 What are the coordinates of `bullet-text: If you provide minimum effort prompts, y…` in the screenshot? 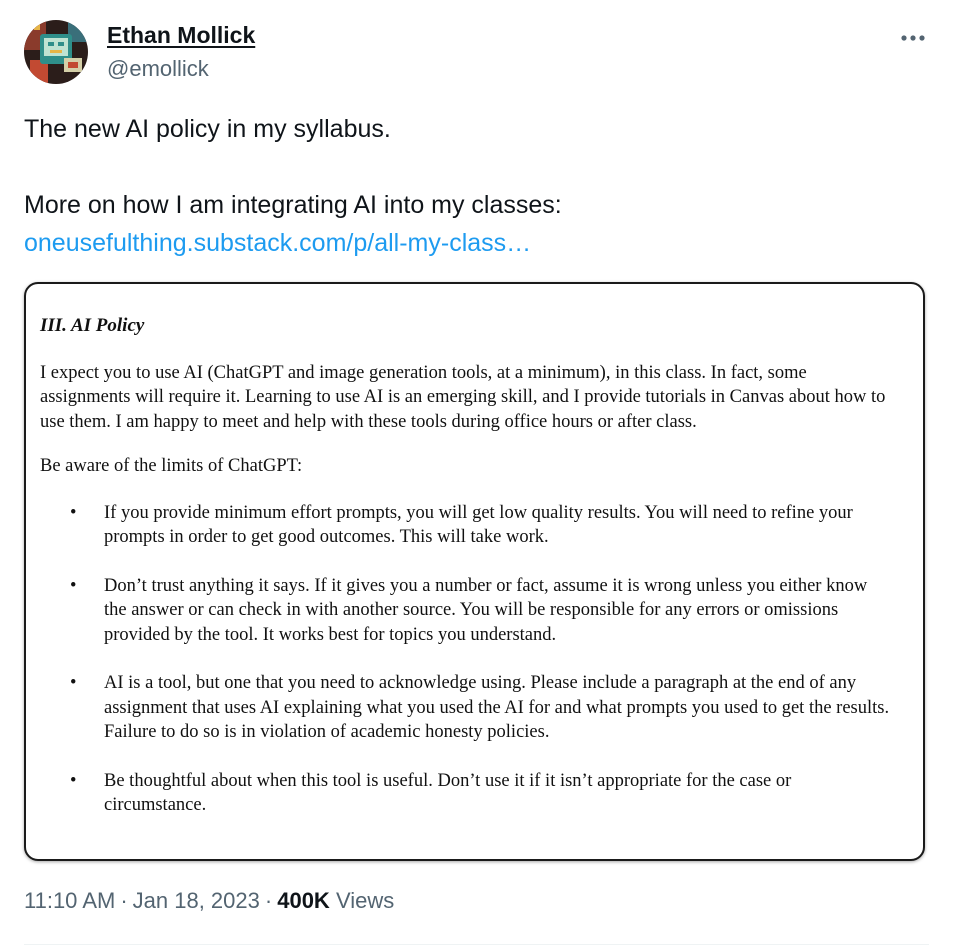 It's located at (478, 525).